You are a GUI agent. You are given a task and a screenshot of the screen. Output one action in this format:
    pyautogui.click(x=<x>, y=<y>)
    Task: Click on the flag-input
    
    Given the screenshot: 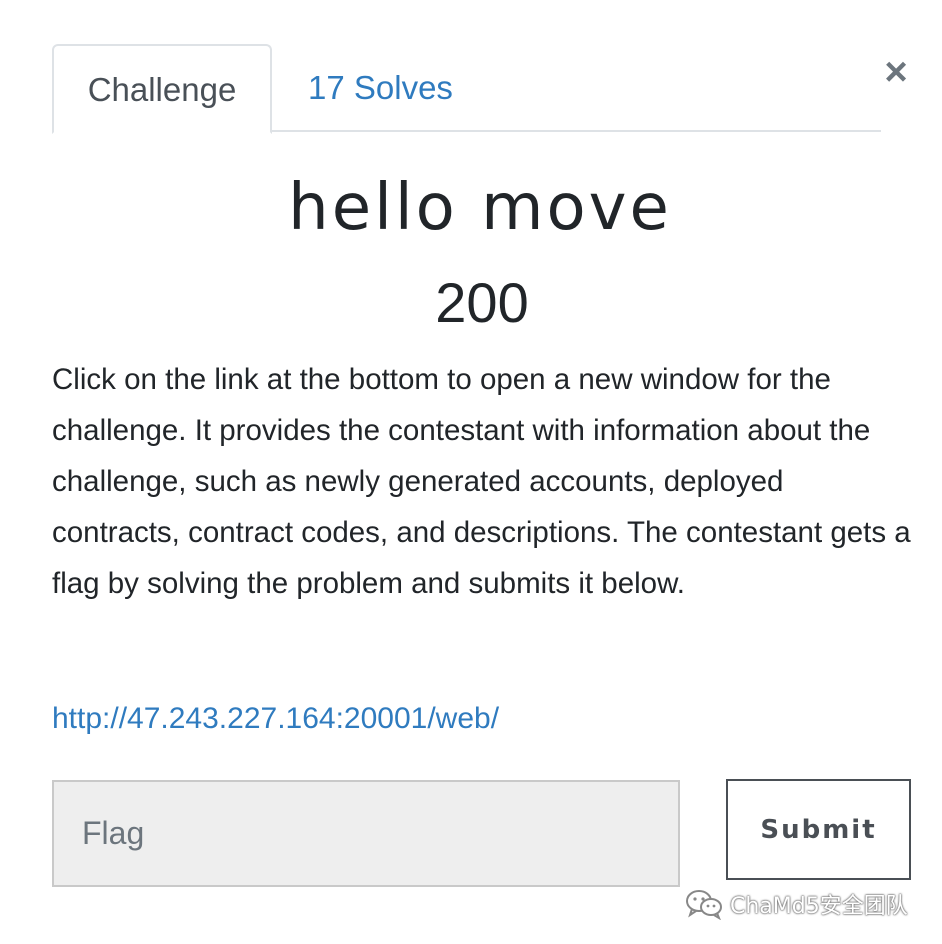 What is the action you would take?
    pyautogui.click(x=366, y=833)
    